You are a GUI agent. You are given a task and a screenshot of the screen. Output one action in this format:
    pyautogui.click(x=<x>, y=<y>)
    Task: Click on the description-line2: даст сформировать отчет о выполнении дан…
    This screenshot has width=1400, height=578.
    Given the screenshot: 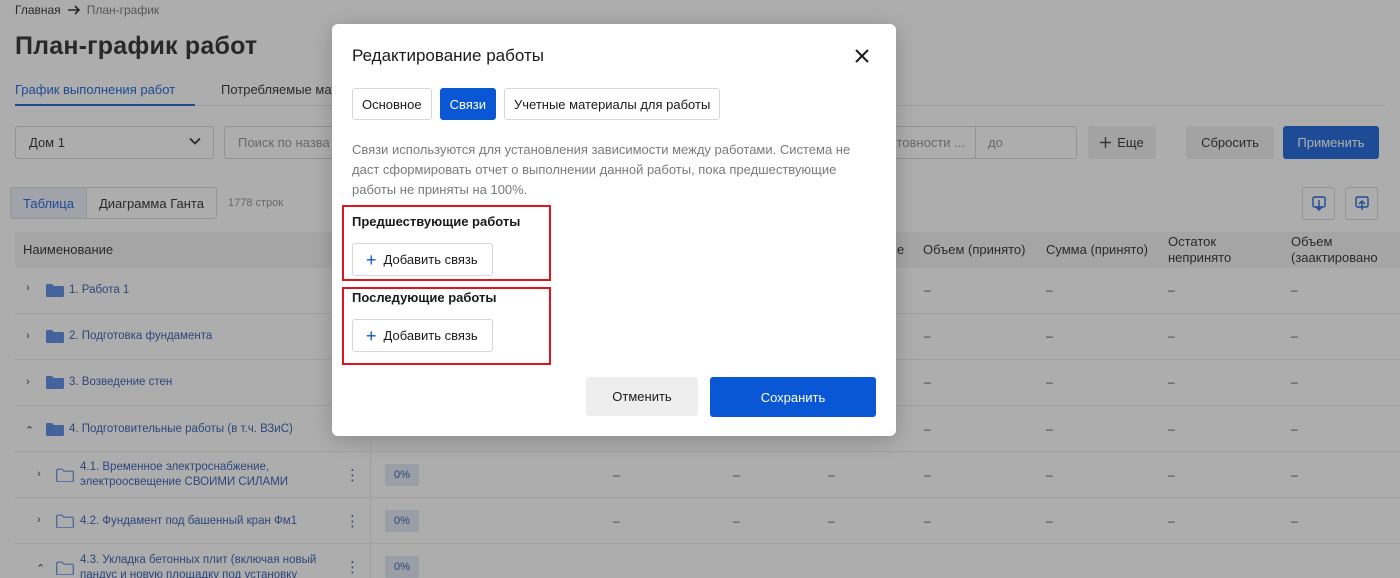 What is the action you would take?
    pyautogui.click(x=594, y=169)
    